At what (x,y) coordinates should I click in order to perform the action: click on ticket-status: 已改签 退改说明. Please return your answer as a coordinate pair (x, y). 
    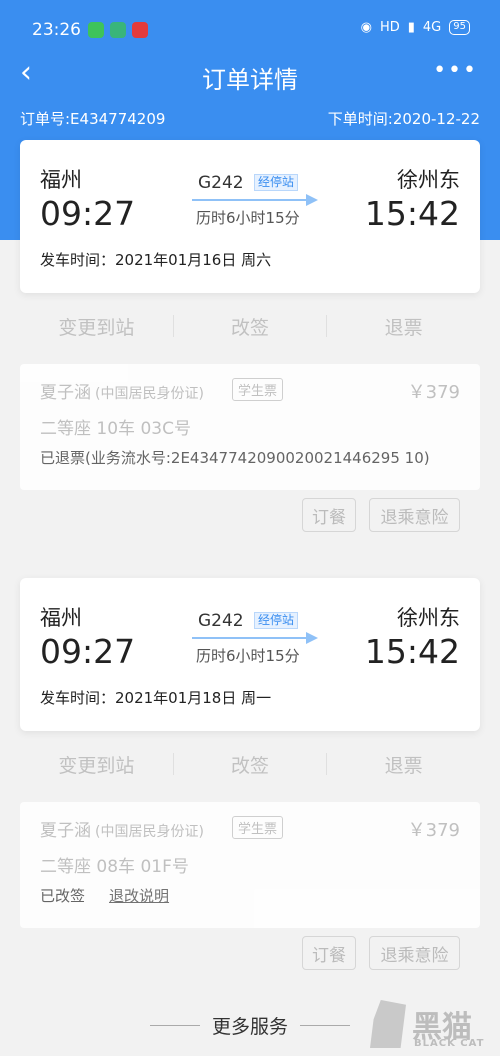
    Looking at the image, I should click on (105, 896).